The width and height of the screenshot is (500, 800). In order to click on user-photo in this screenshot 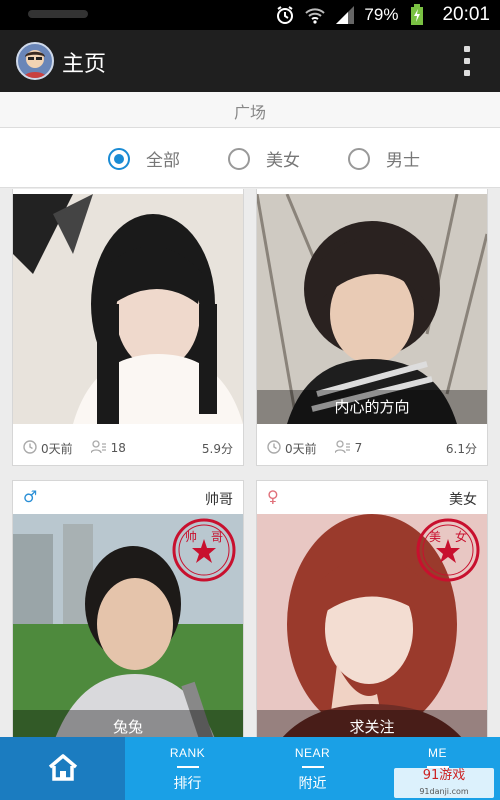, I will do `click(128, 309)`.